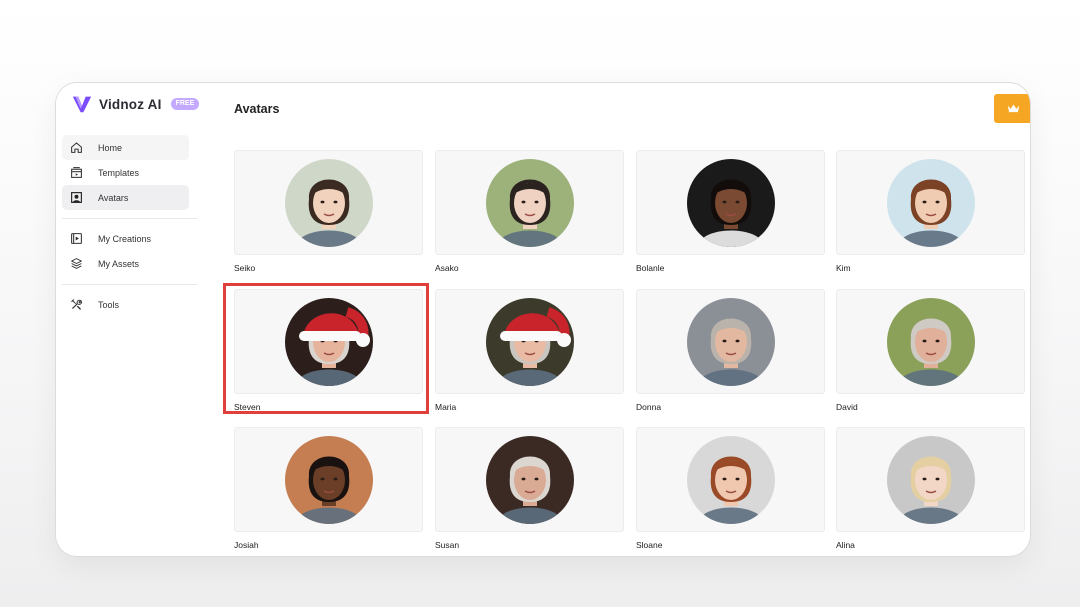  Describe the element at coordinates (76, 305) in the screenshot. I see `tools-icon` at that location.